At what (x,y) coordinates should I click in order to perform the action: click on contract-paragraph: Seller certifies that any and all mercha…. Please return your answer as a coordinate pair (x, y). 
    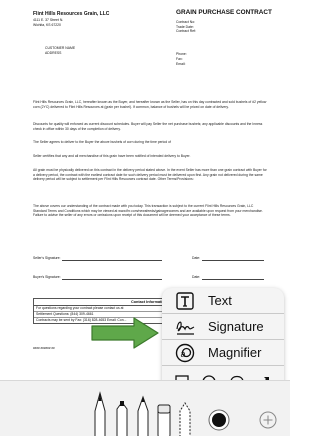
    Looking at the image, I should click on (112, 156).